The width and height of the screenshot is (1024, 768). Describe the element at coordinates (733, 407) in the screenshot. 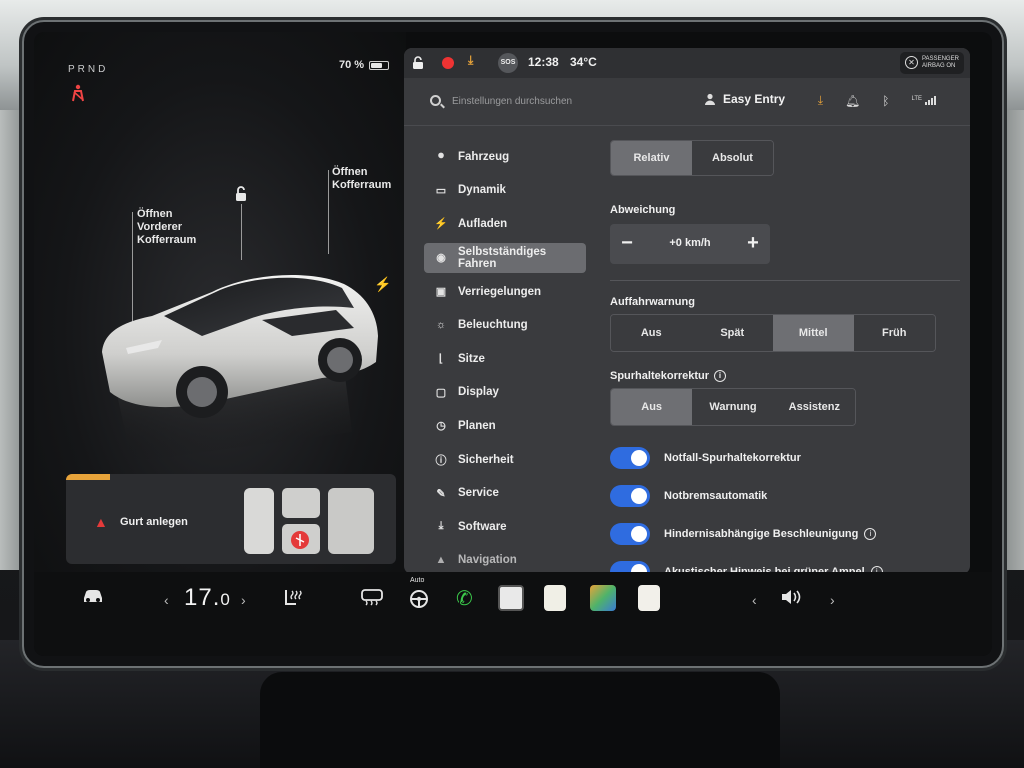

I see `lane-option-warning: Warnung` at that location.